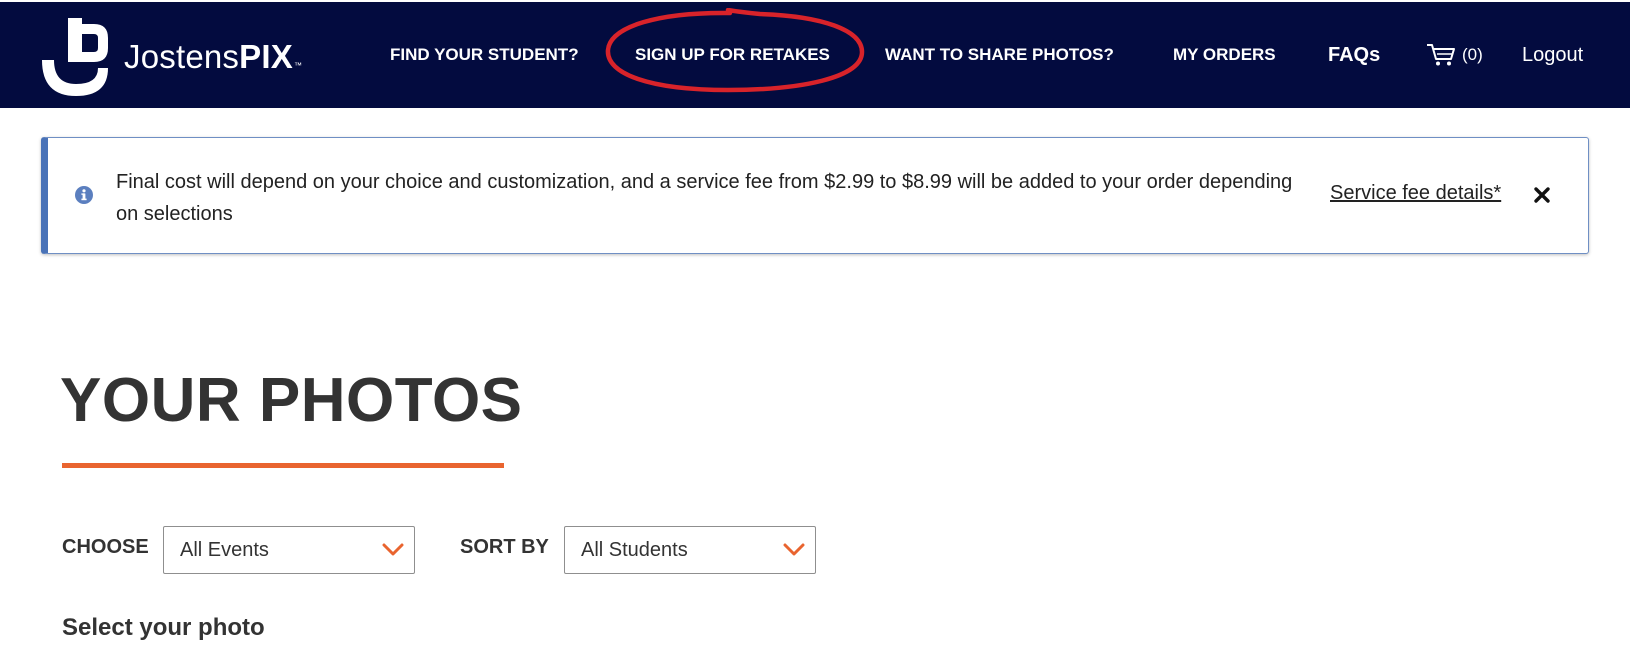 The width and height of the screenshot is (1630, 652). What do you see at coordinates (163, 627) in the screenshot?
I see `select-photo-heading: Select your photo` at bounding box center [163, 627].